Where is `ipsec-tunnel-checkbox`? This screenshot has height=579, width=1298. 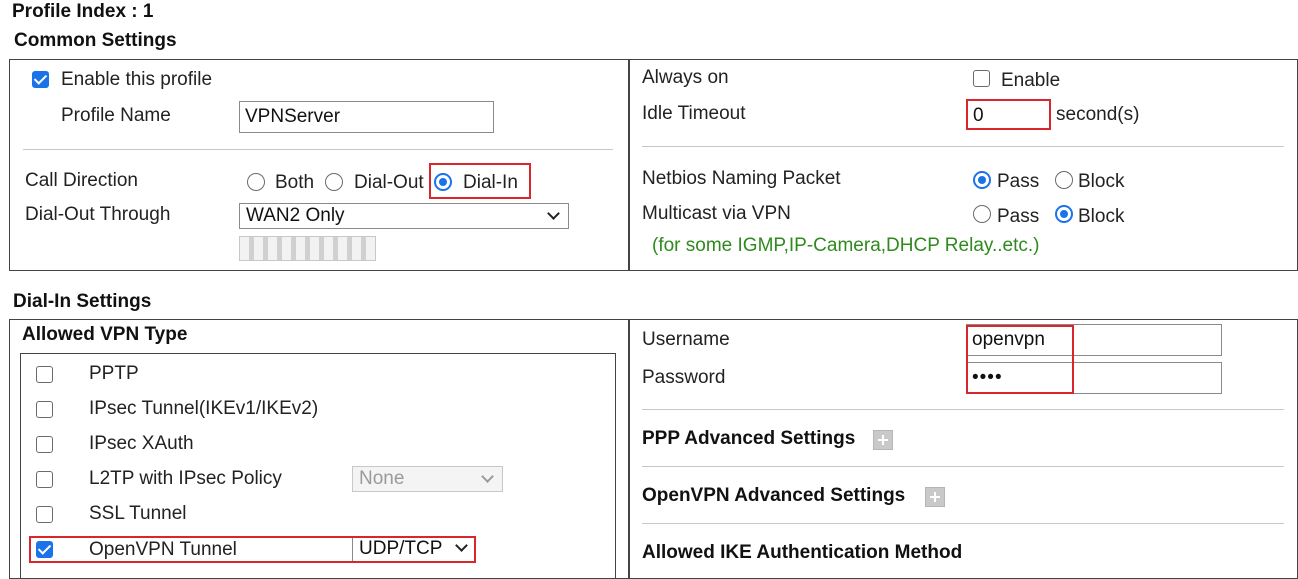
ipsec-tunnel-checkbox is located at coordinates (44, 409).